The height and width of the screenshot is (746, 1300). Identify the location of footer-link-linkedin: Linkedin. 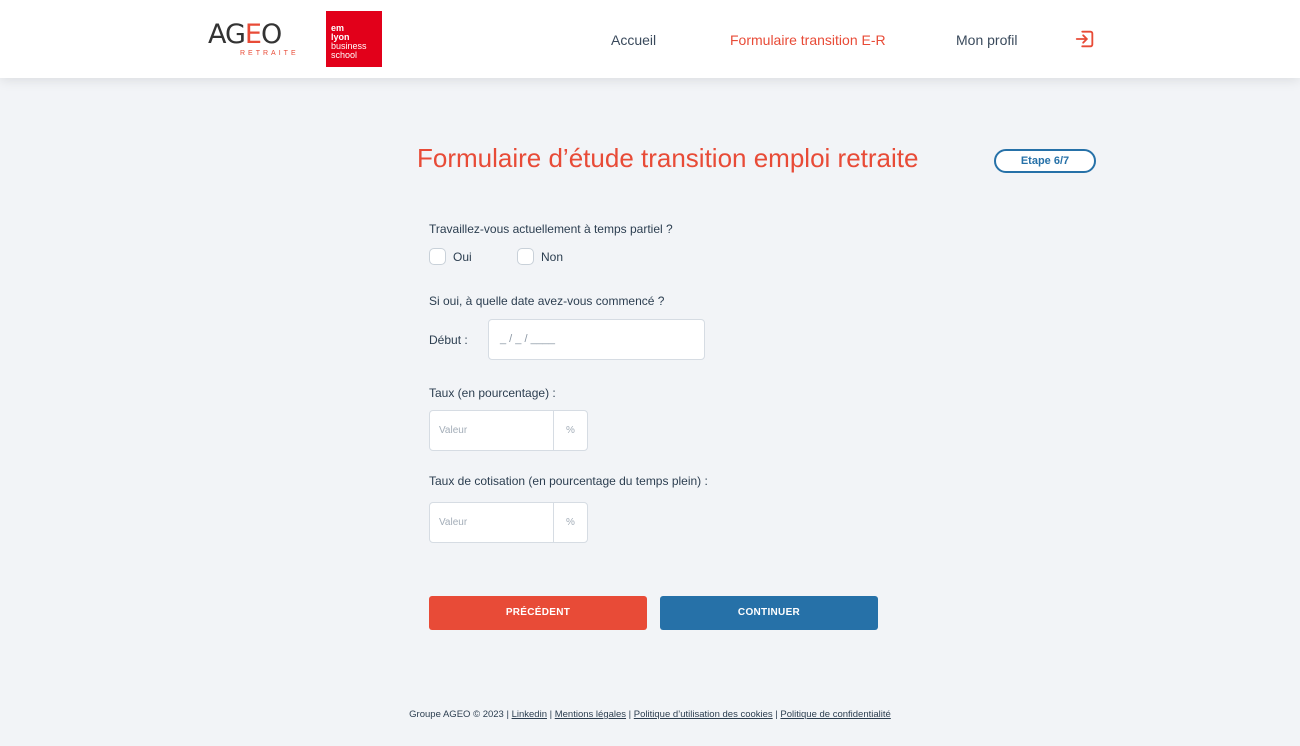
(529, 714).